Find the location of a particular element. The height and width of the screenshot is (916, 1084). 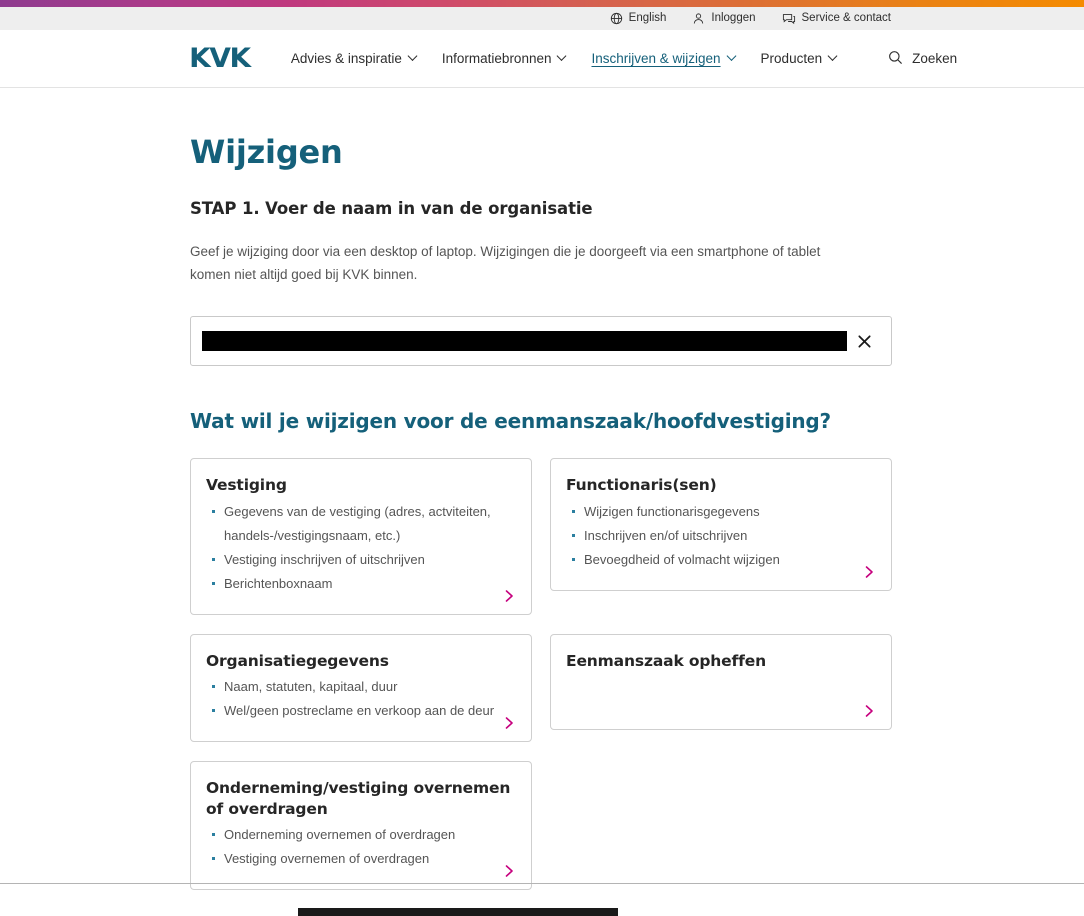

nav-item-label: Producten is located at coordinates (791, 58).